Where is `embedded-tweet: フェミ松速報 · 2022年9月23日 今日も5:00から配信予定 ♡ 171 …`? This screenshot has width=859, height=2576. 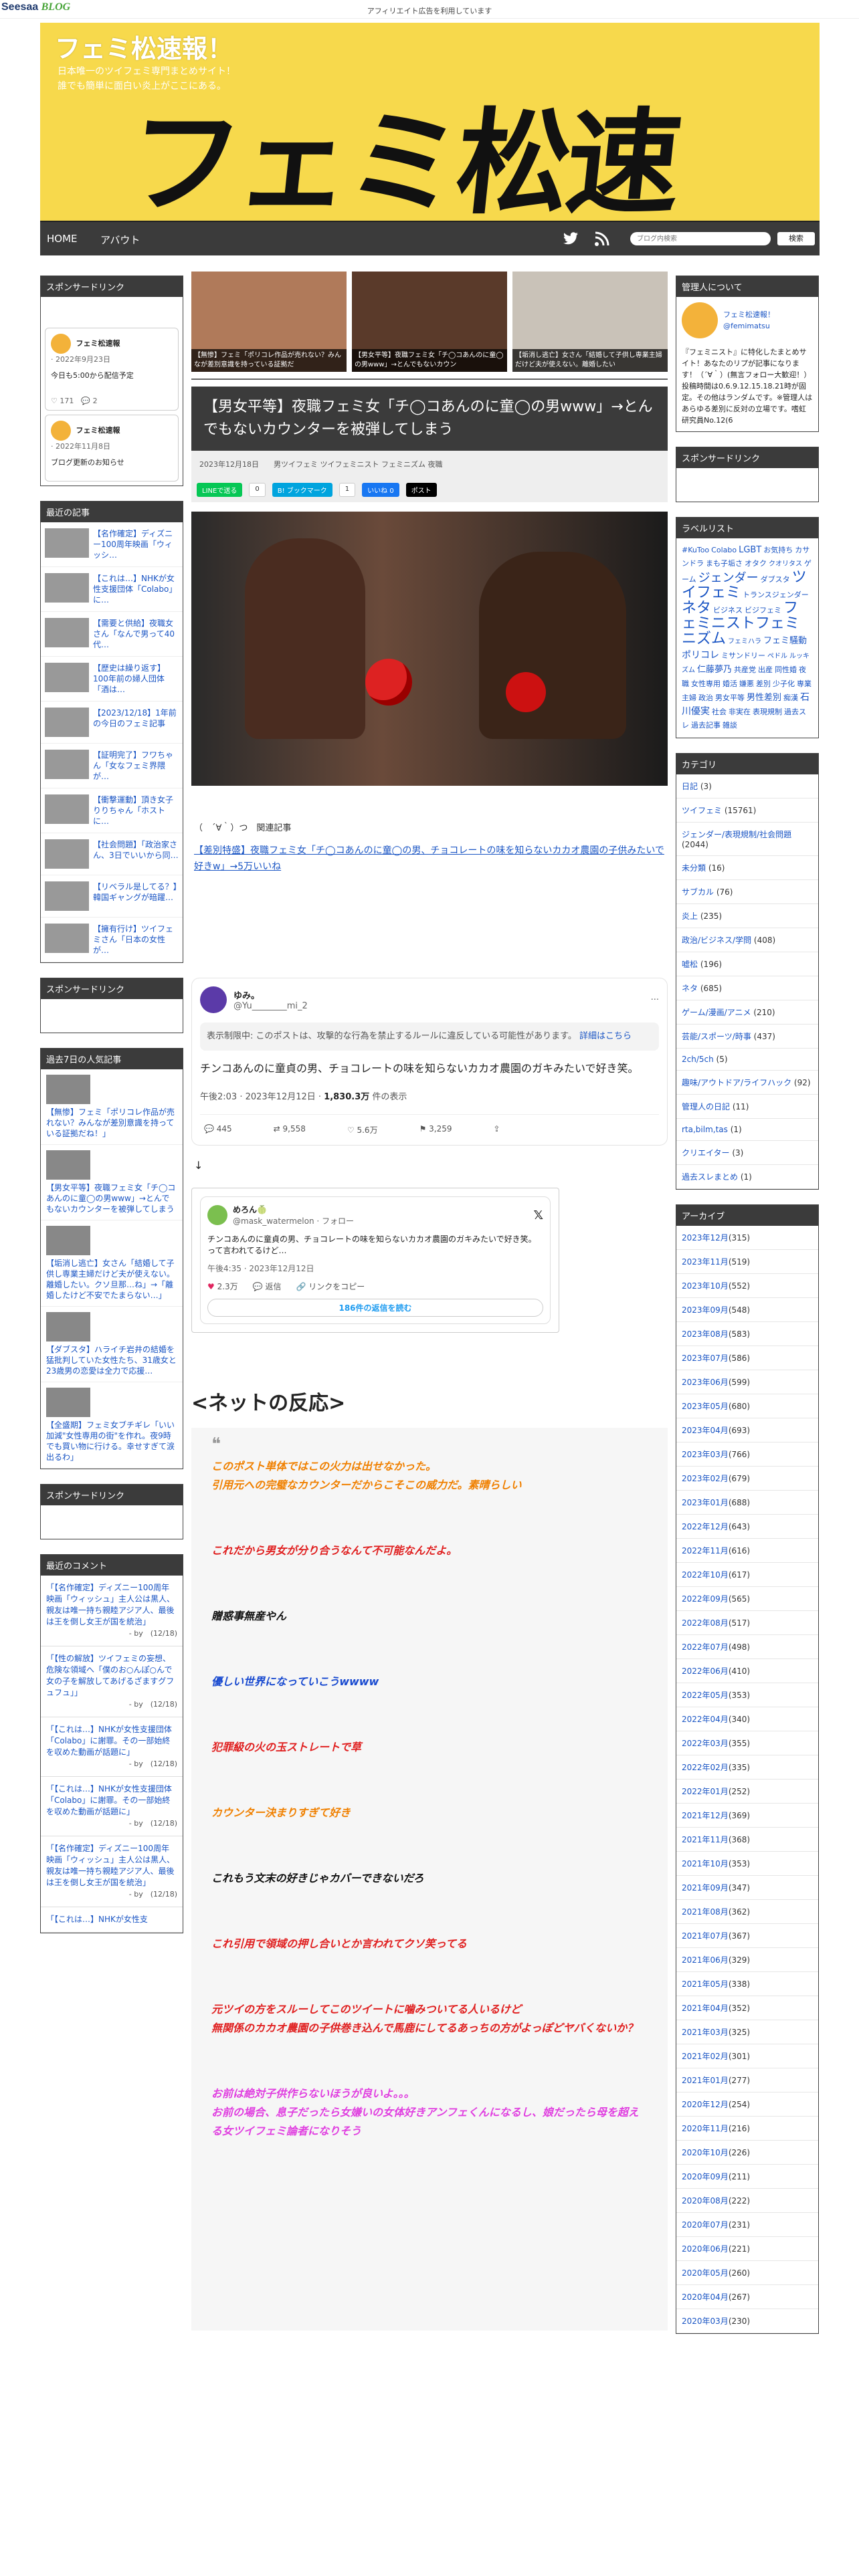 embedded-tweet: フェミ松速報 · 2022年9月23日 今日も5:00から配信予定 ♡ 171 … is located at coordinates (112, 370).